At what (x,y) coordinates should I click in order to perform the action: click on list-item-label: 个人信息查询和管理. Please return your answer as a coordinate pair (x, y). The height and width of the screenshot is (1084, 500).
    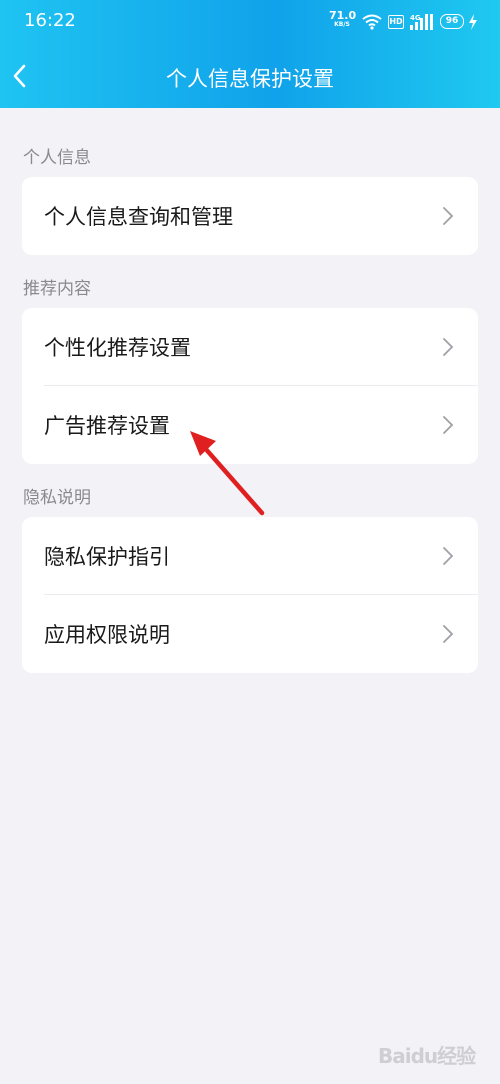
    Looking at the image, I should click on (138, 217).